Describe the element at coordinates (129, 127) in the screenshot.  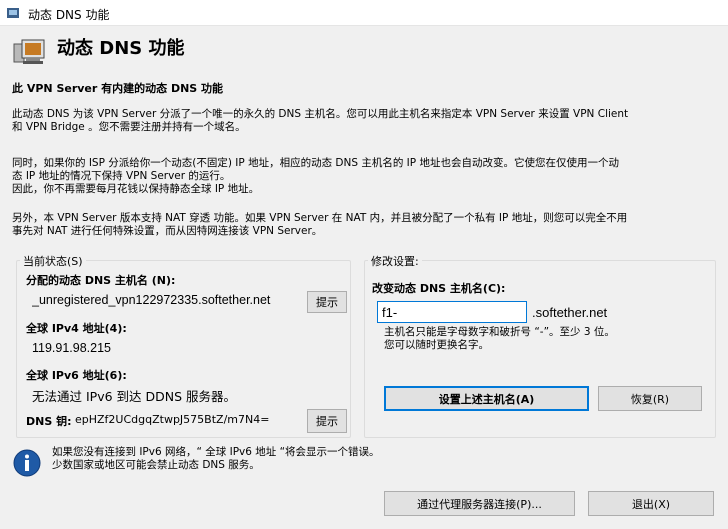
I see `text-line: 和 VPN Bridge 。您不需要注册并持有一个域名。` at that location.